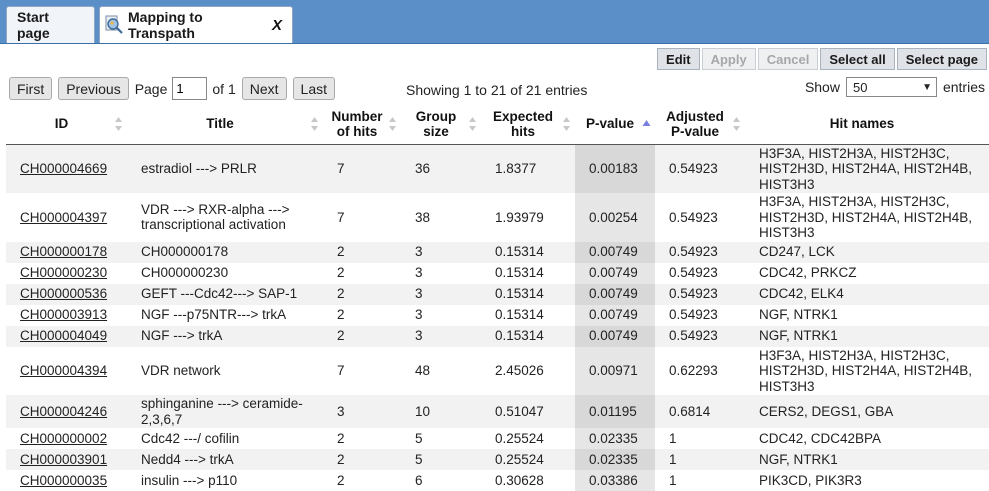 This screenshot has width=989, height=491. I want to click on pathway-link: CH000004397, so click(63, 217).